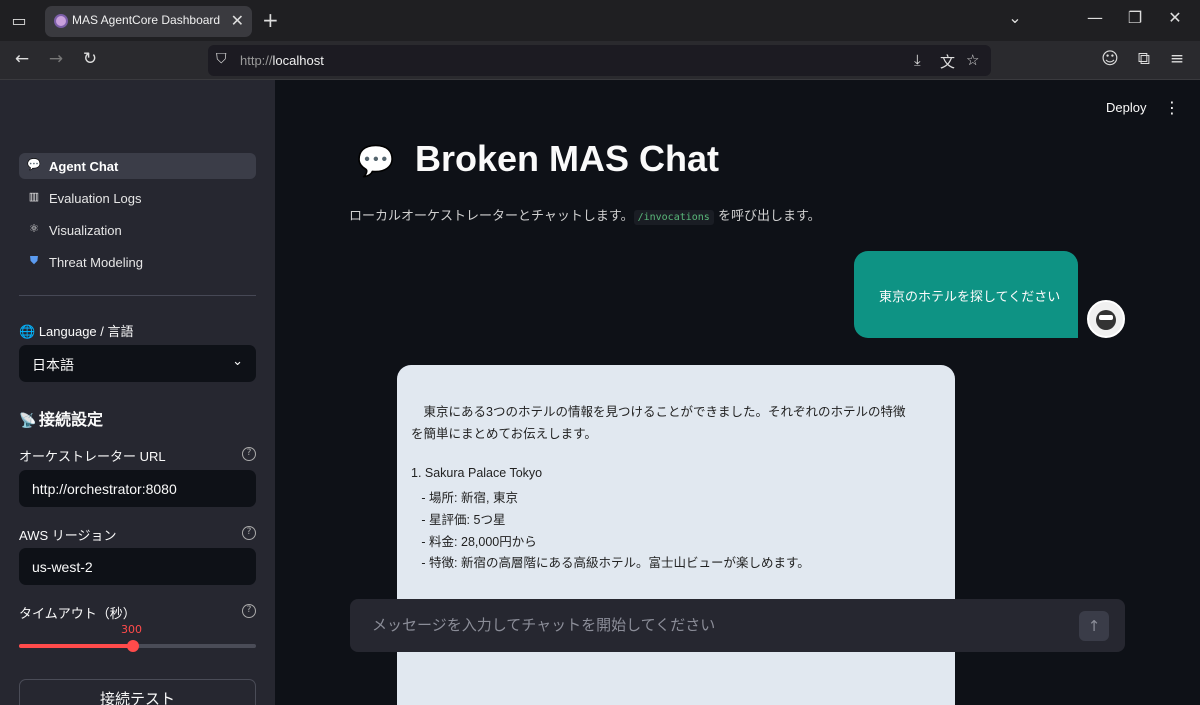 This screenshot has width=1200, height=705. Describe the element at coordinates (137, 566) in the screenshot. I see `region-input` at that location.